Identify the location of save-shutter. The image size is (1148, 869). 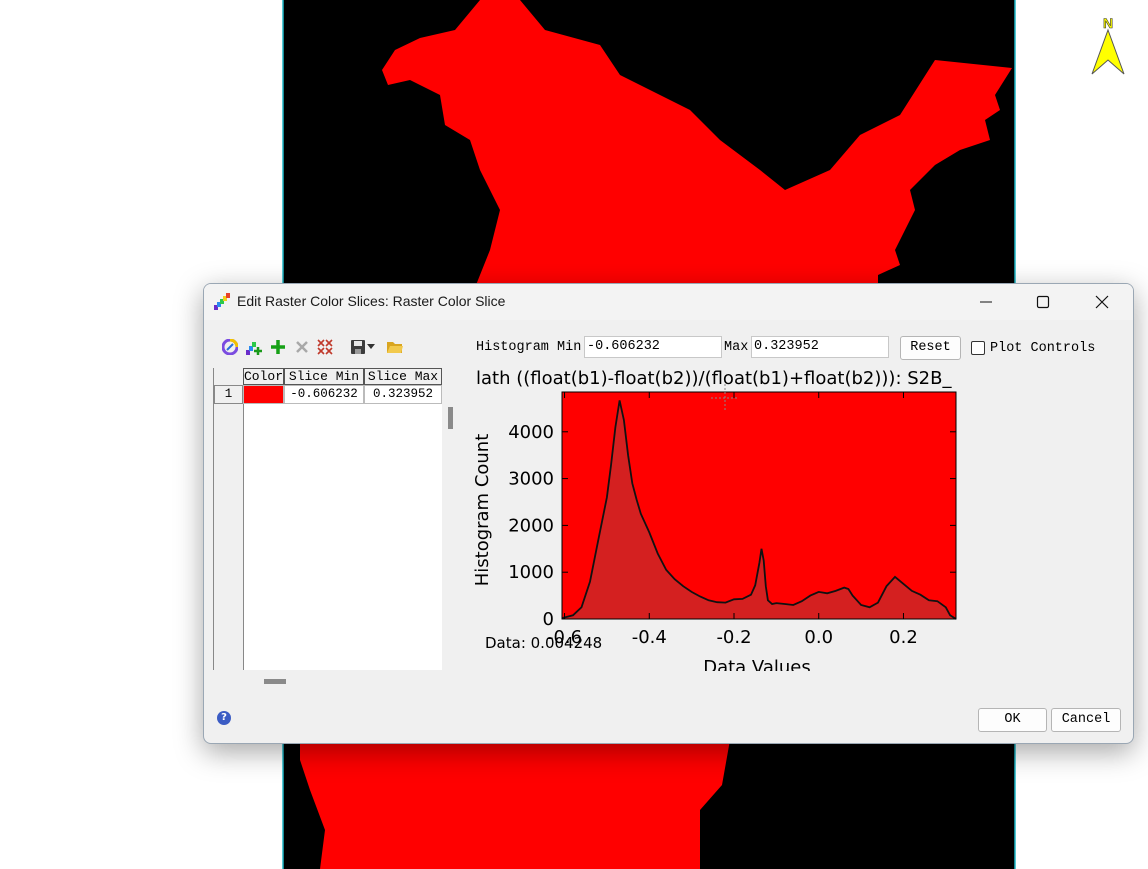
(358, 351).